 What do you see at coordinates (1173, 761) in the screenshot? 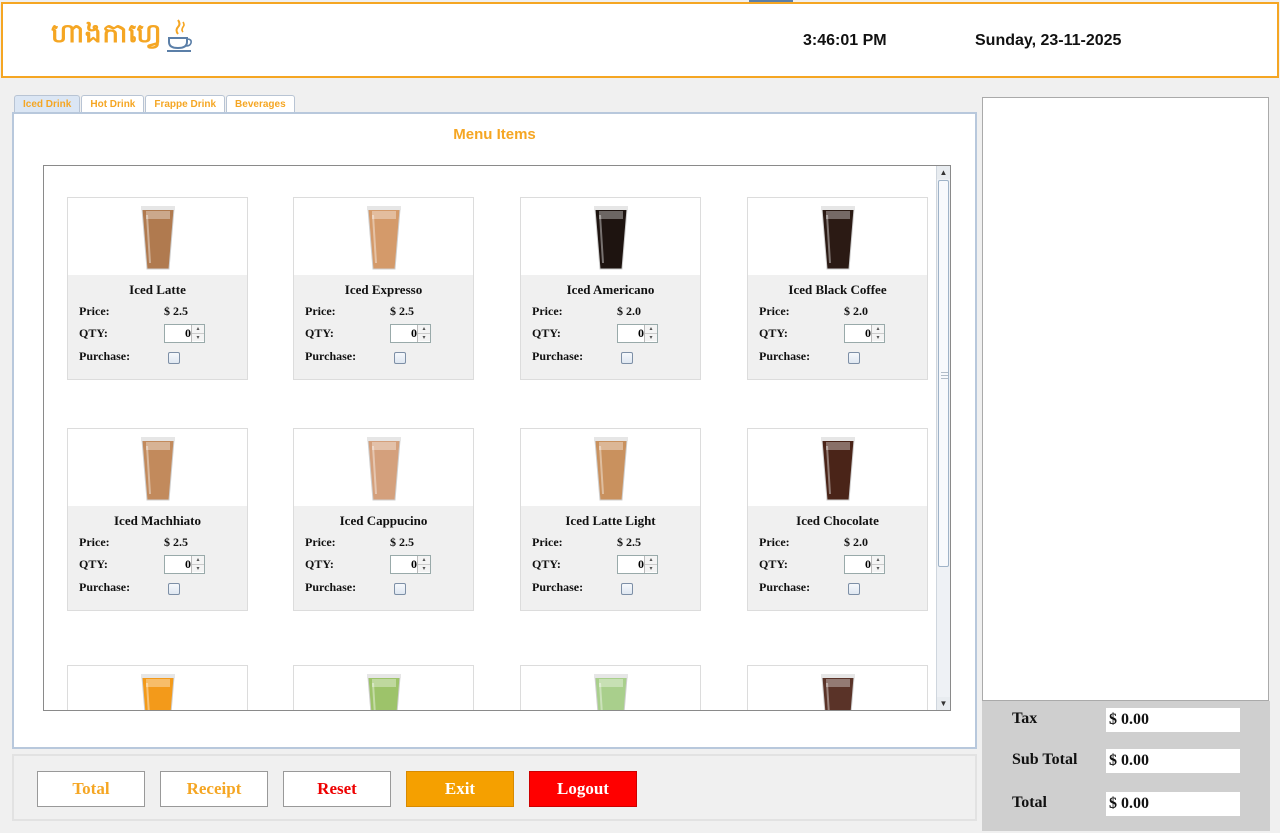
I see `subtotal-field: $ 0.00` at bounding box center [1173, 761].